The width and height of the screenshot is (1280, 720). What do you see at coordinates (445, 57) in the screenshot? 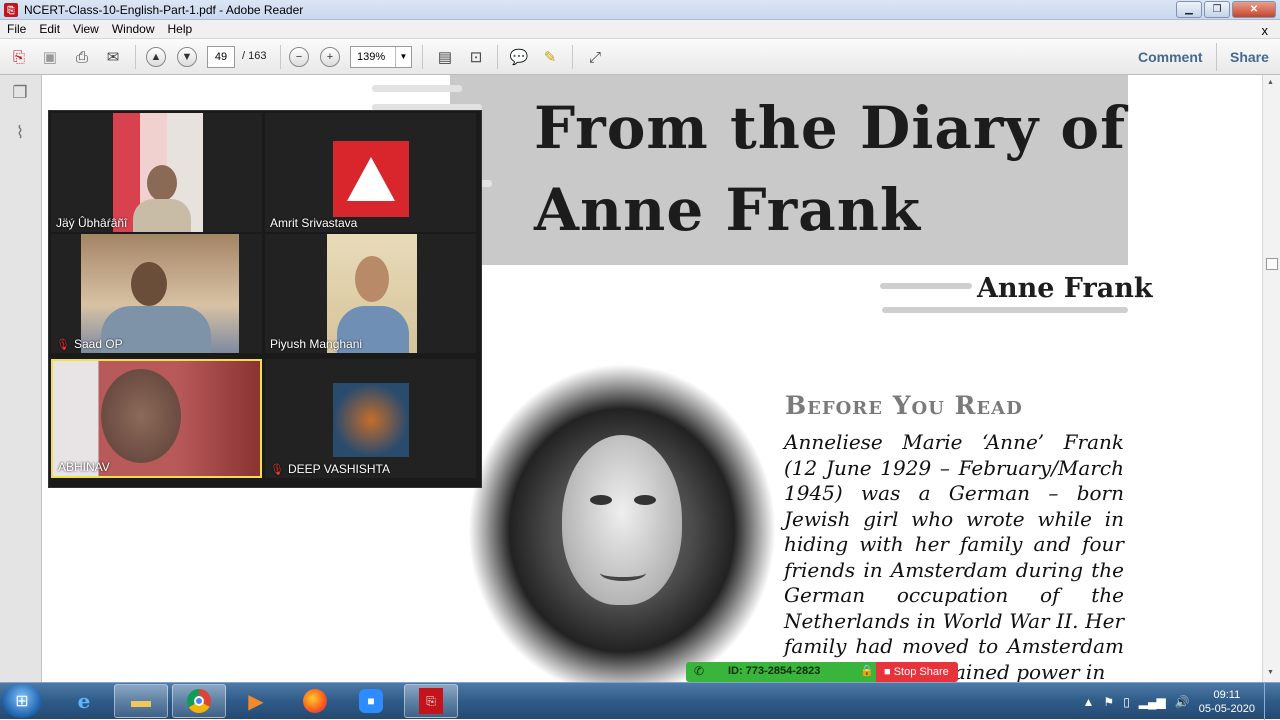
I see `fit-page-icon: ▤` at bounding box center [445, 57].